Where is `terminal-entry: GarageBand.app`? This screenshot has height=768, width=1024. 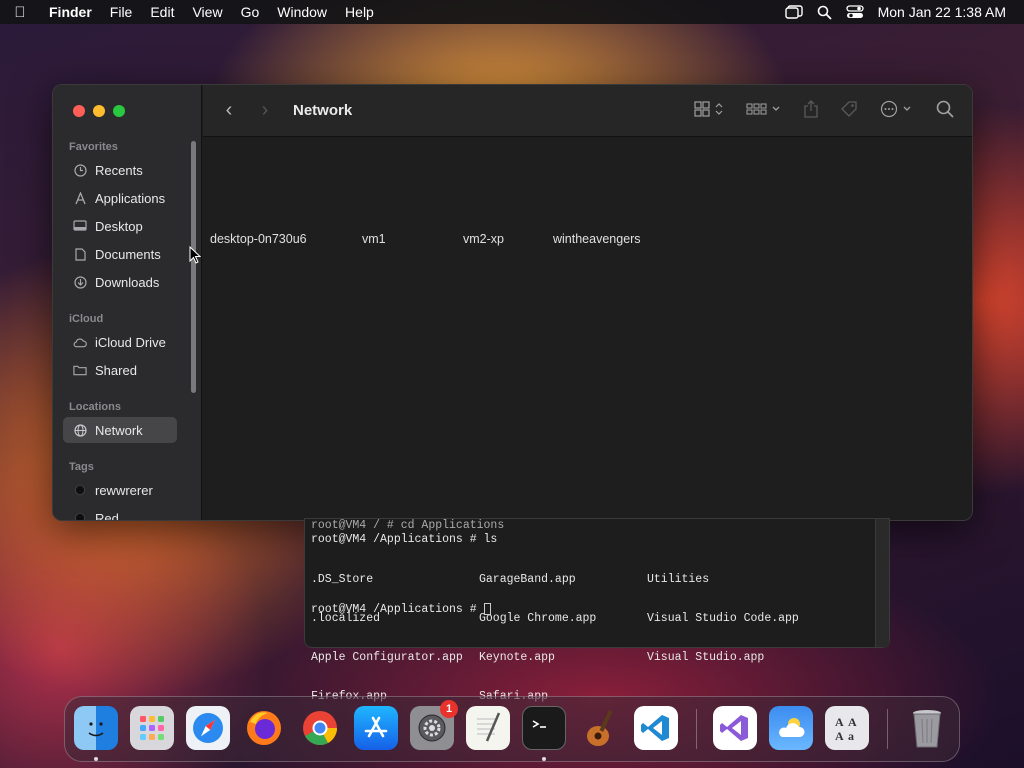
terminal-entry: GarageBand.app is located at coordinates (527, 579).